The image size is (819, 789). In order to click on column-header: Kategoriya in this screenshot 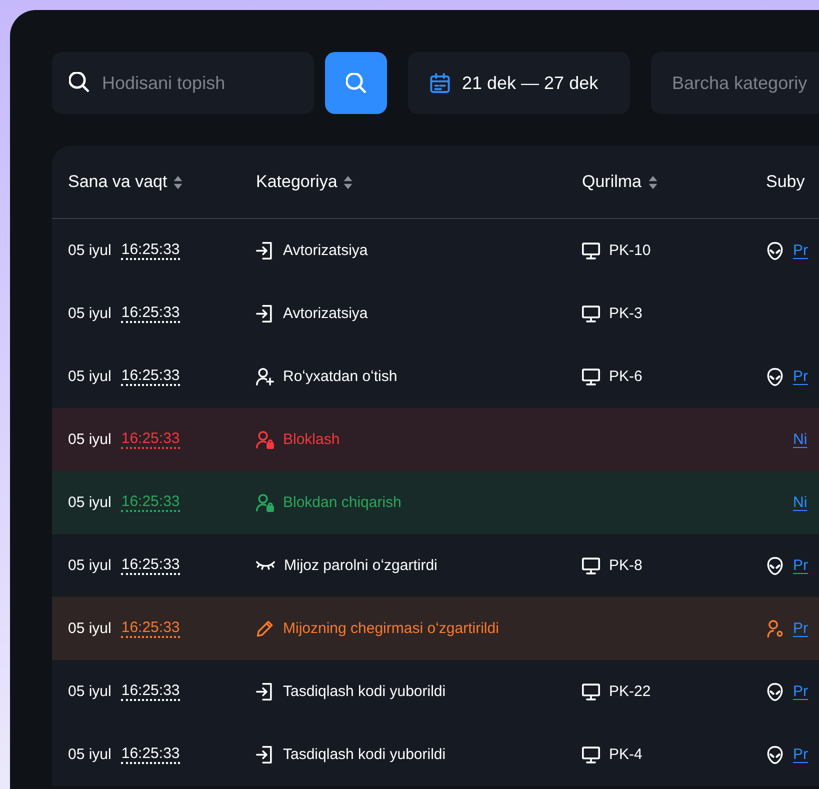, I will do `click(297, 182)`.